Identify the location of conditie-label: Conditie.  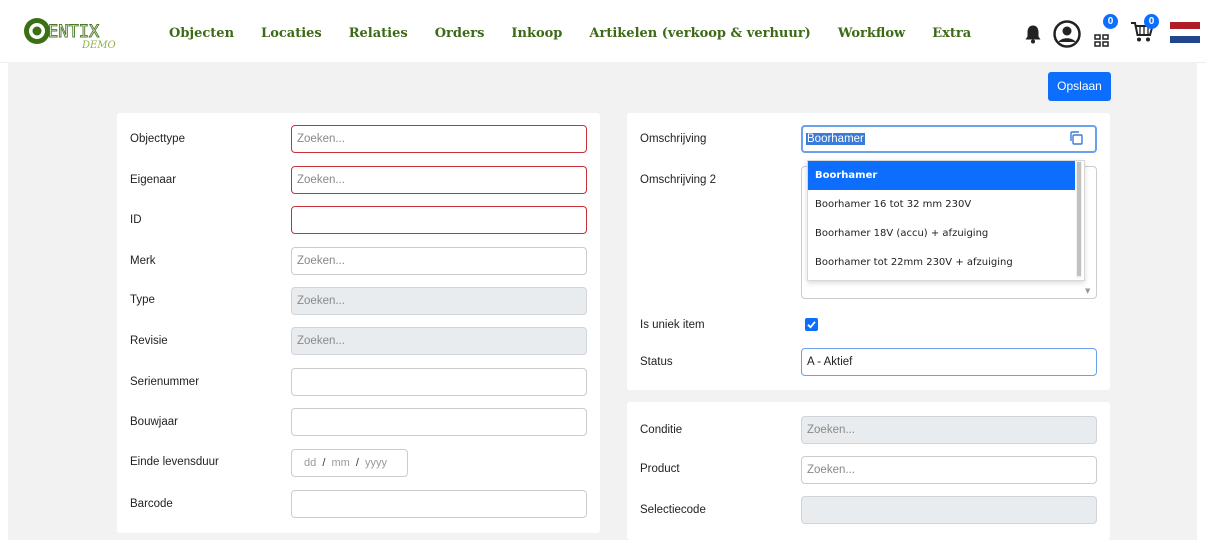
(661, 430).